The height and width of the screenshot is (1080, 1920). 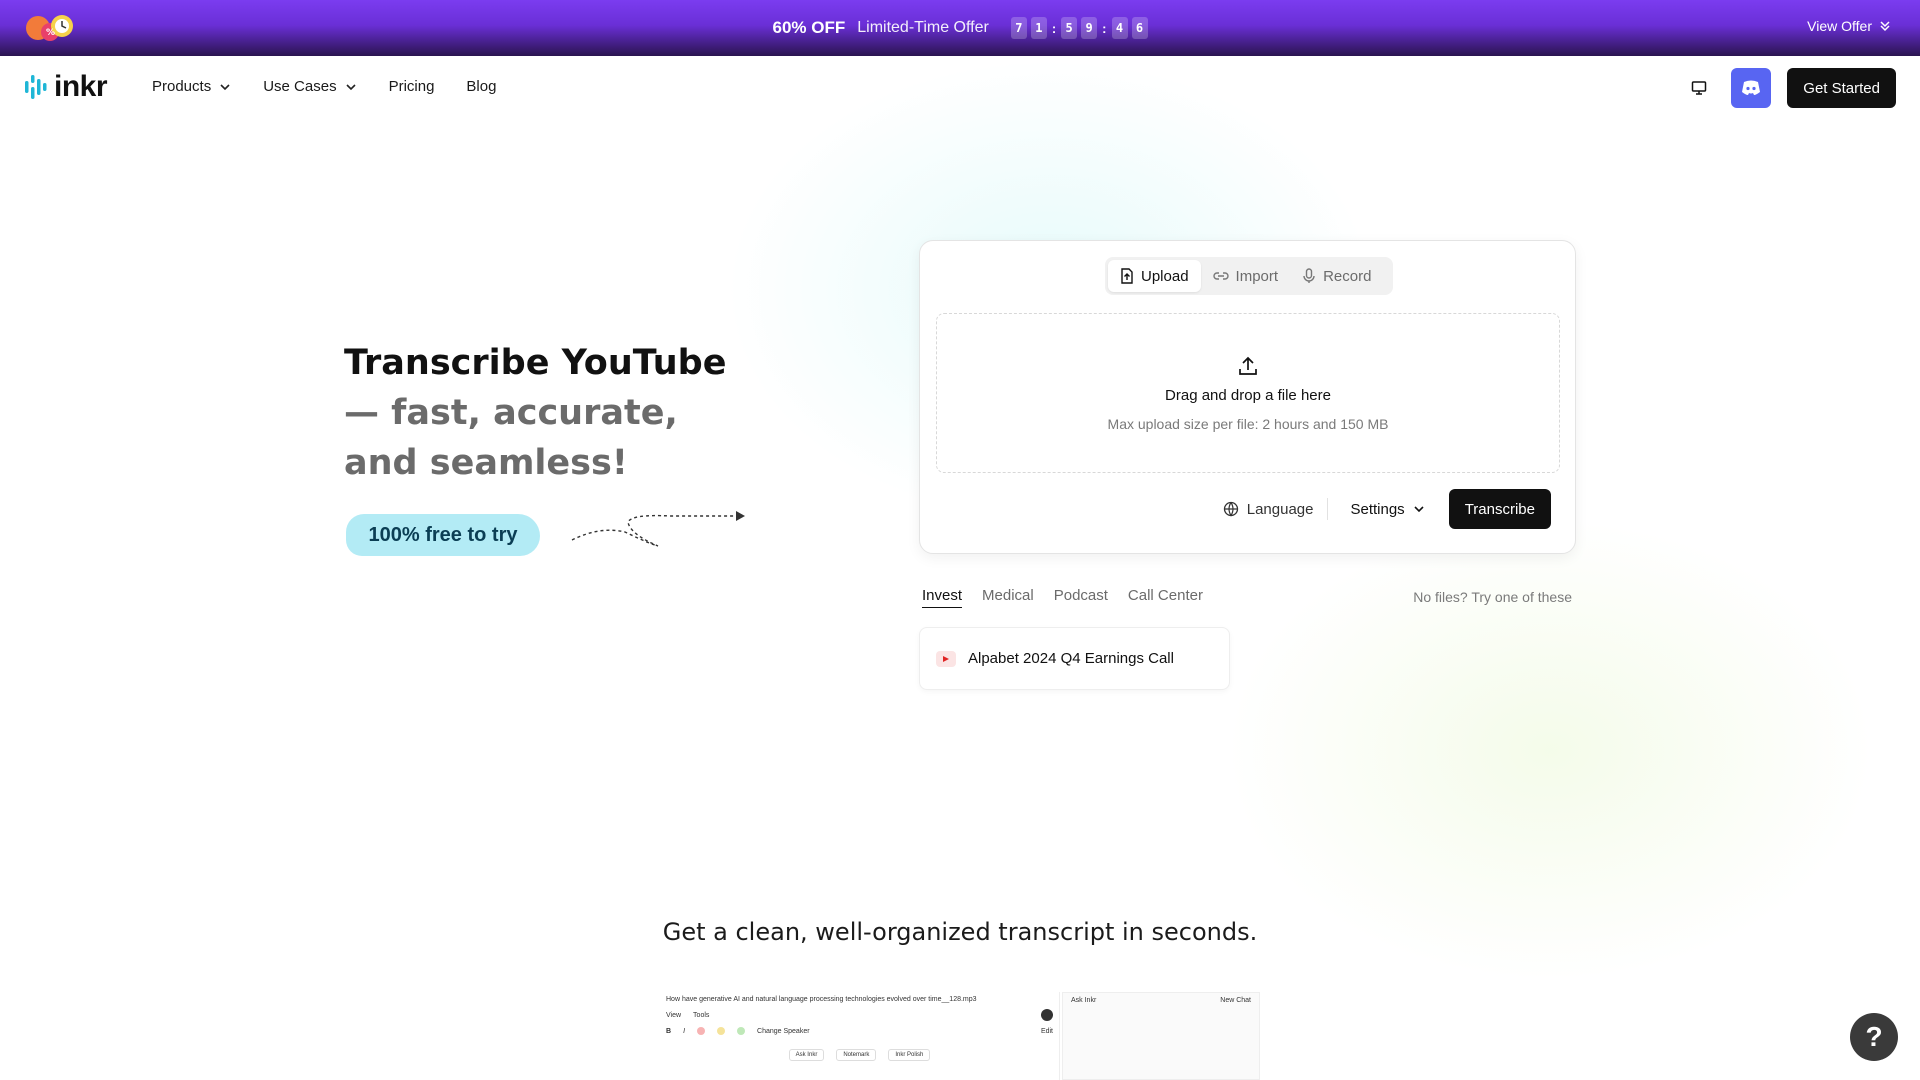 I want to click on italic-icon: I, so click(x=684, y=1031).